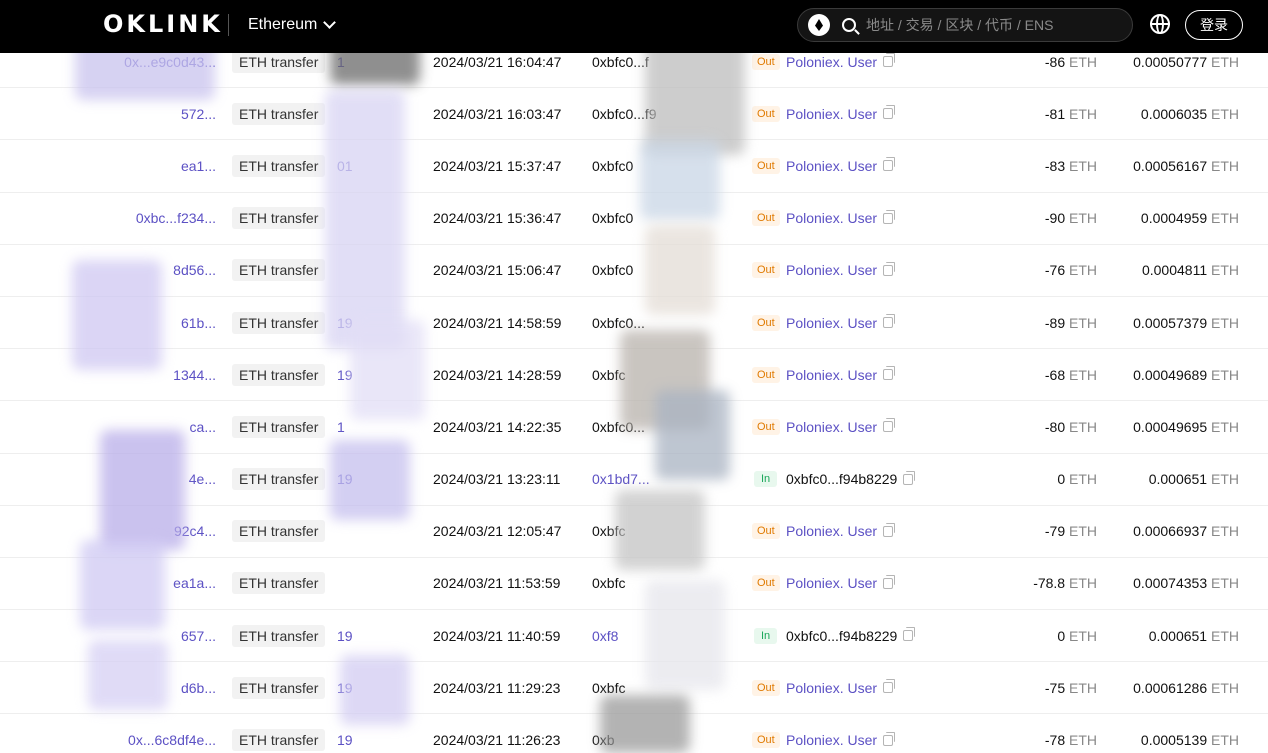 The width and height of the screenshot is (1268, 753). I want to click on globe-icon, so click(1160, 24).